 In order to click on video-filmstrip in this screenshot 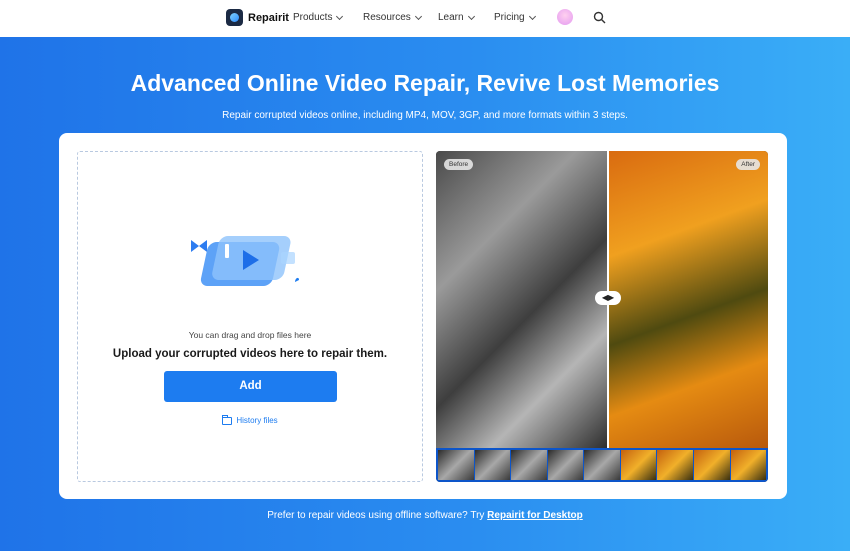, I will do `click(602, 465)`.